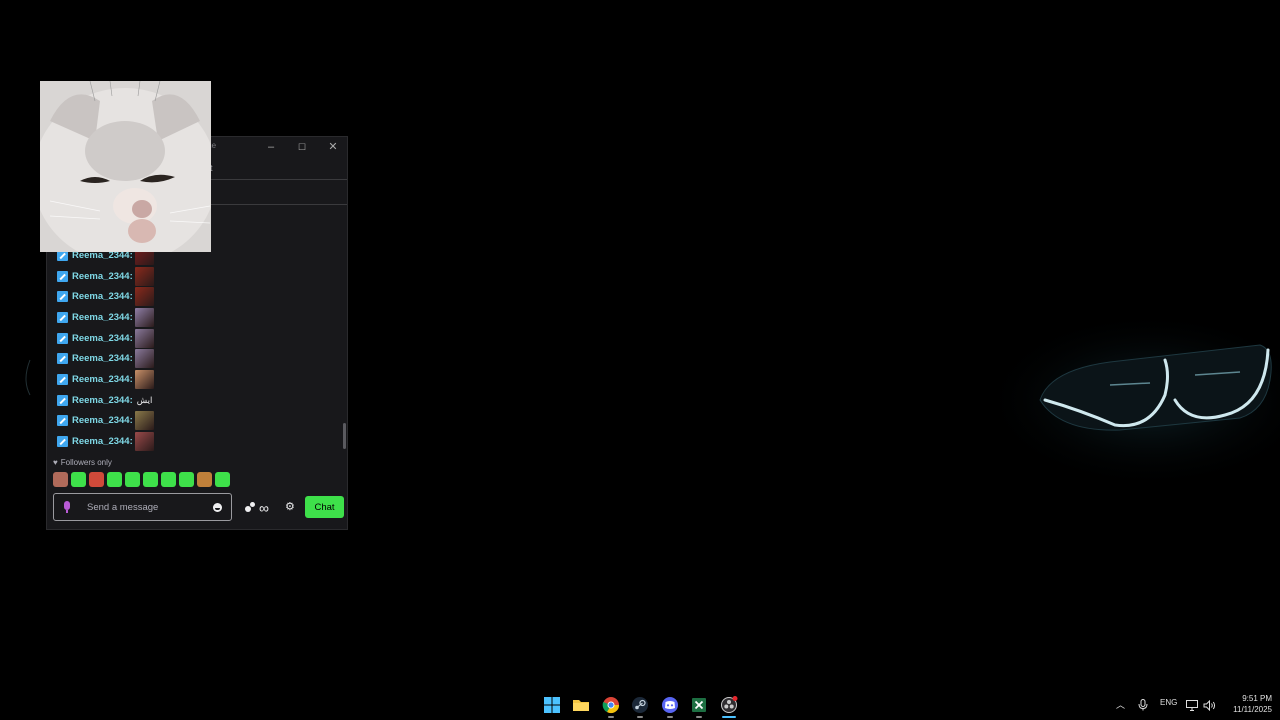 The image size is (1280, 720). Describe the element at coordinates (290, 506) in the screenshot. I see `gear-icon: ⚙` at that location.